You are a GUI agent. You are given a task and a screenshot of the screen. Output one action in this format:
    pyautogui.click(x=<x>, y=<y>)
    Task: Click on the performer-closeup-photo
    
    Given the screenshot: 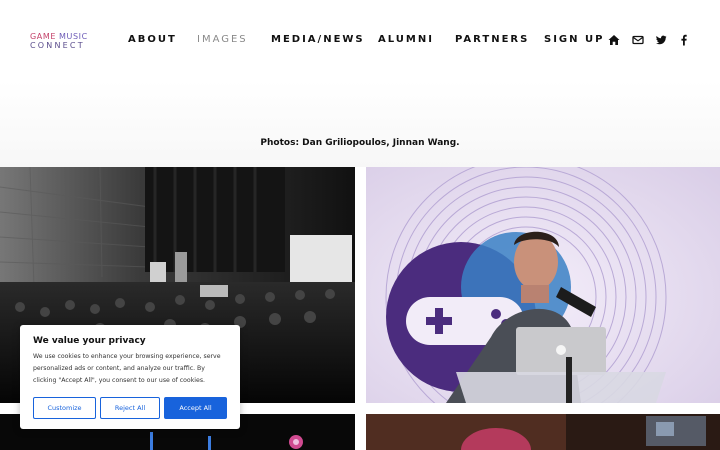 What is the action you would take?
    pyautogui.click(x=543, y=432)
    